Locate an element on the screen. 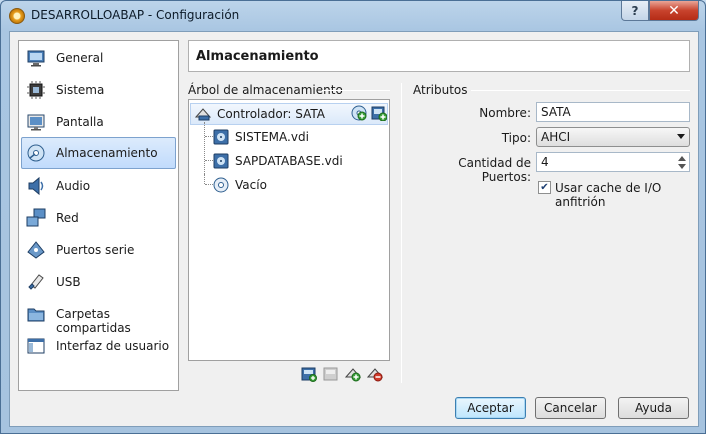 Image resolution: width=706 pixels, height=434 pixels. sata-controller-icon is located at coordinates (203, 115).